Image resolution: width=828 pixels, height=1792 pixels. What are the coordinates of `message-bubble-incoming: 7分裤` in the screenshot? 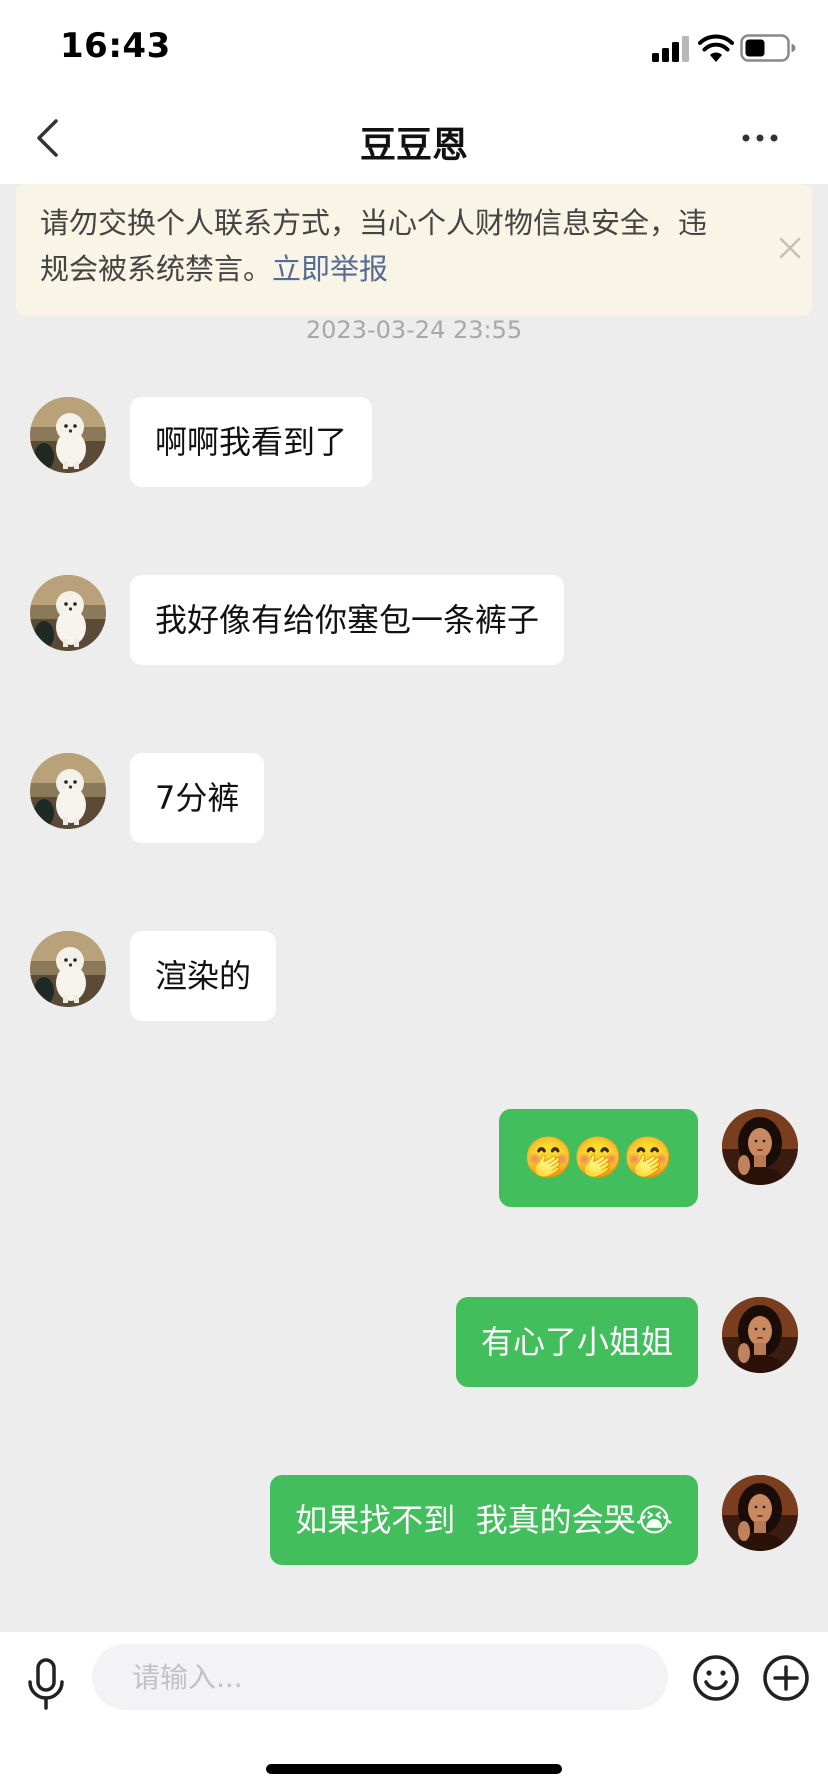 It's located at (197, 798).